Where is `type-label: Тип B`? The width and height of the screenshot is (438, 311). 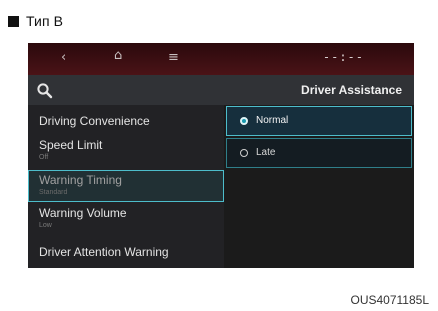
type-label: Тип B is located at coordinates (45, 21).